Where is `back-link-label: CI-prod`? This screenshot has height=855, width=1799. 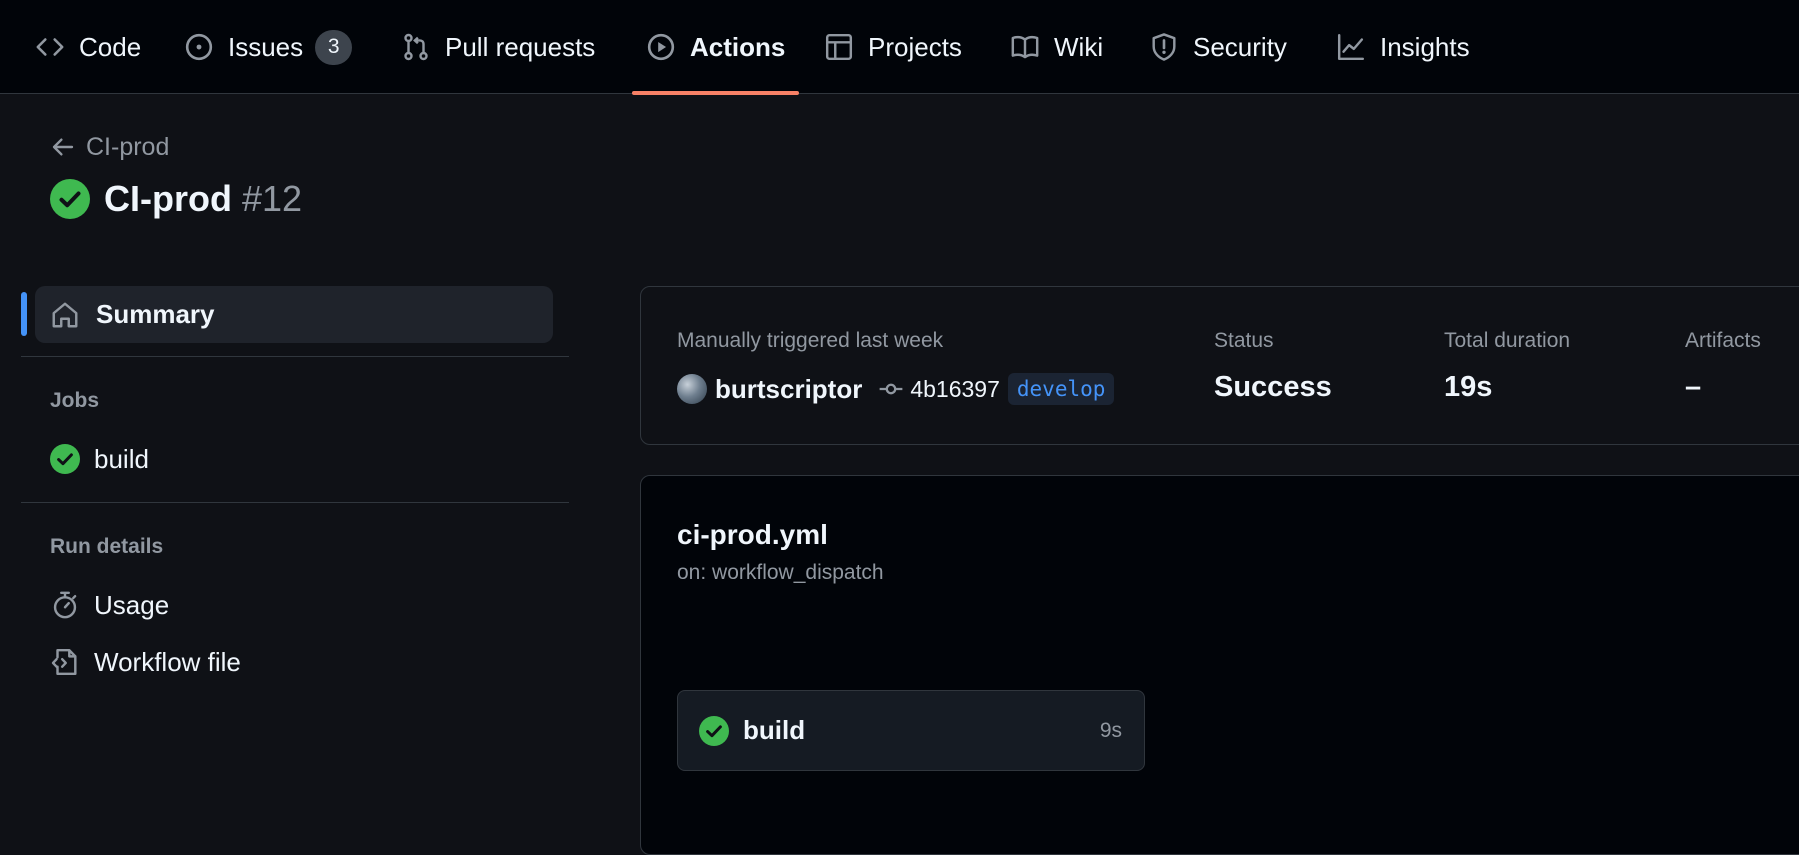 back-link-label: CI-prod is located at coordinates (128, 146).